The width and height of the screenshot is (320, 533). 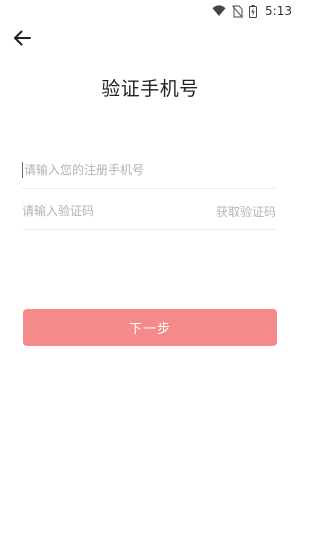 I want to click on back-button, so click(x=22, y=40).